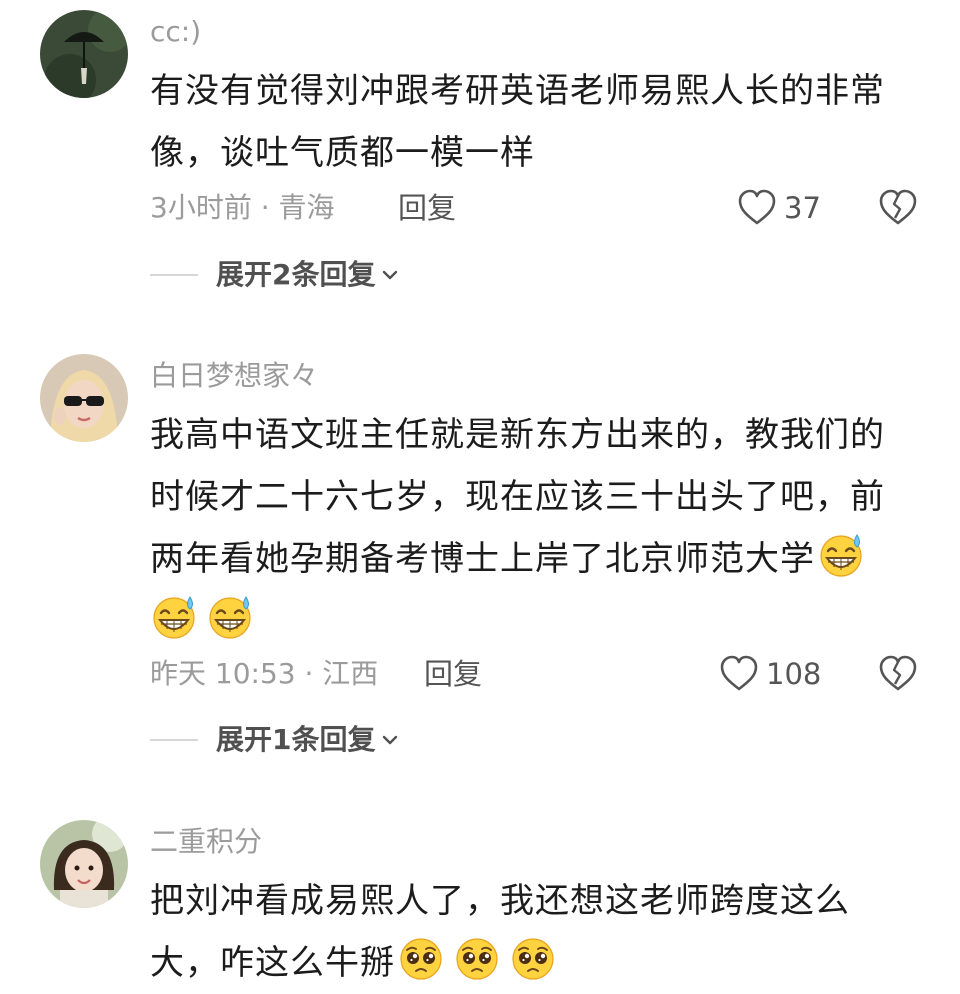 The image size is (960, 994). I want to click on comment-text-line: 两年看她孕期备考博士上岸了北京师范大学, so click(540, 559).